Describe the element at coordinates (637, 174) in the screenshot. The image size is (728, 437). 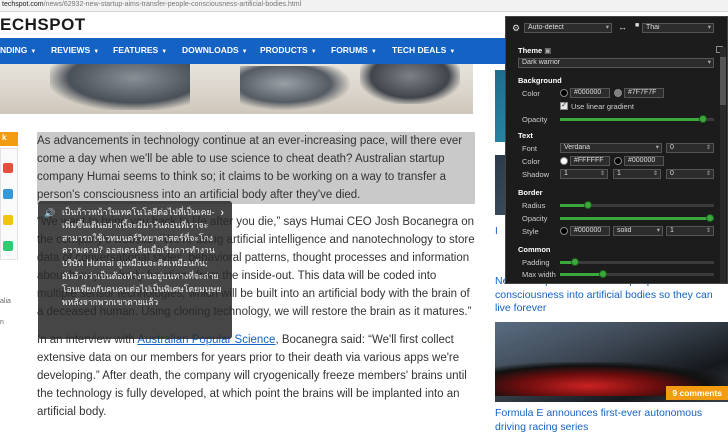
I see `shadow-y-input: 1` at that location.